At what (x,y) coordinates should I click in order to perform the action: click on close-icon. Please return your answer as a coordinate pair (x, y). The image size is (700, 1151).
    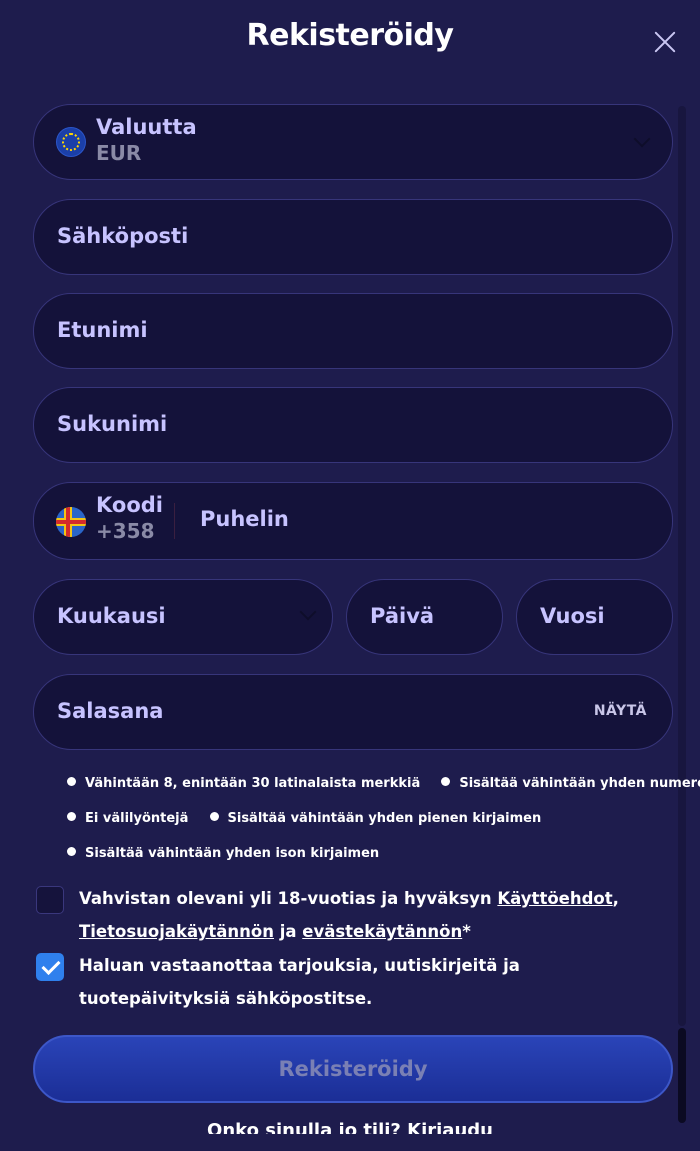
    Looking at the image, I should click on (665, 41).